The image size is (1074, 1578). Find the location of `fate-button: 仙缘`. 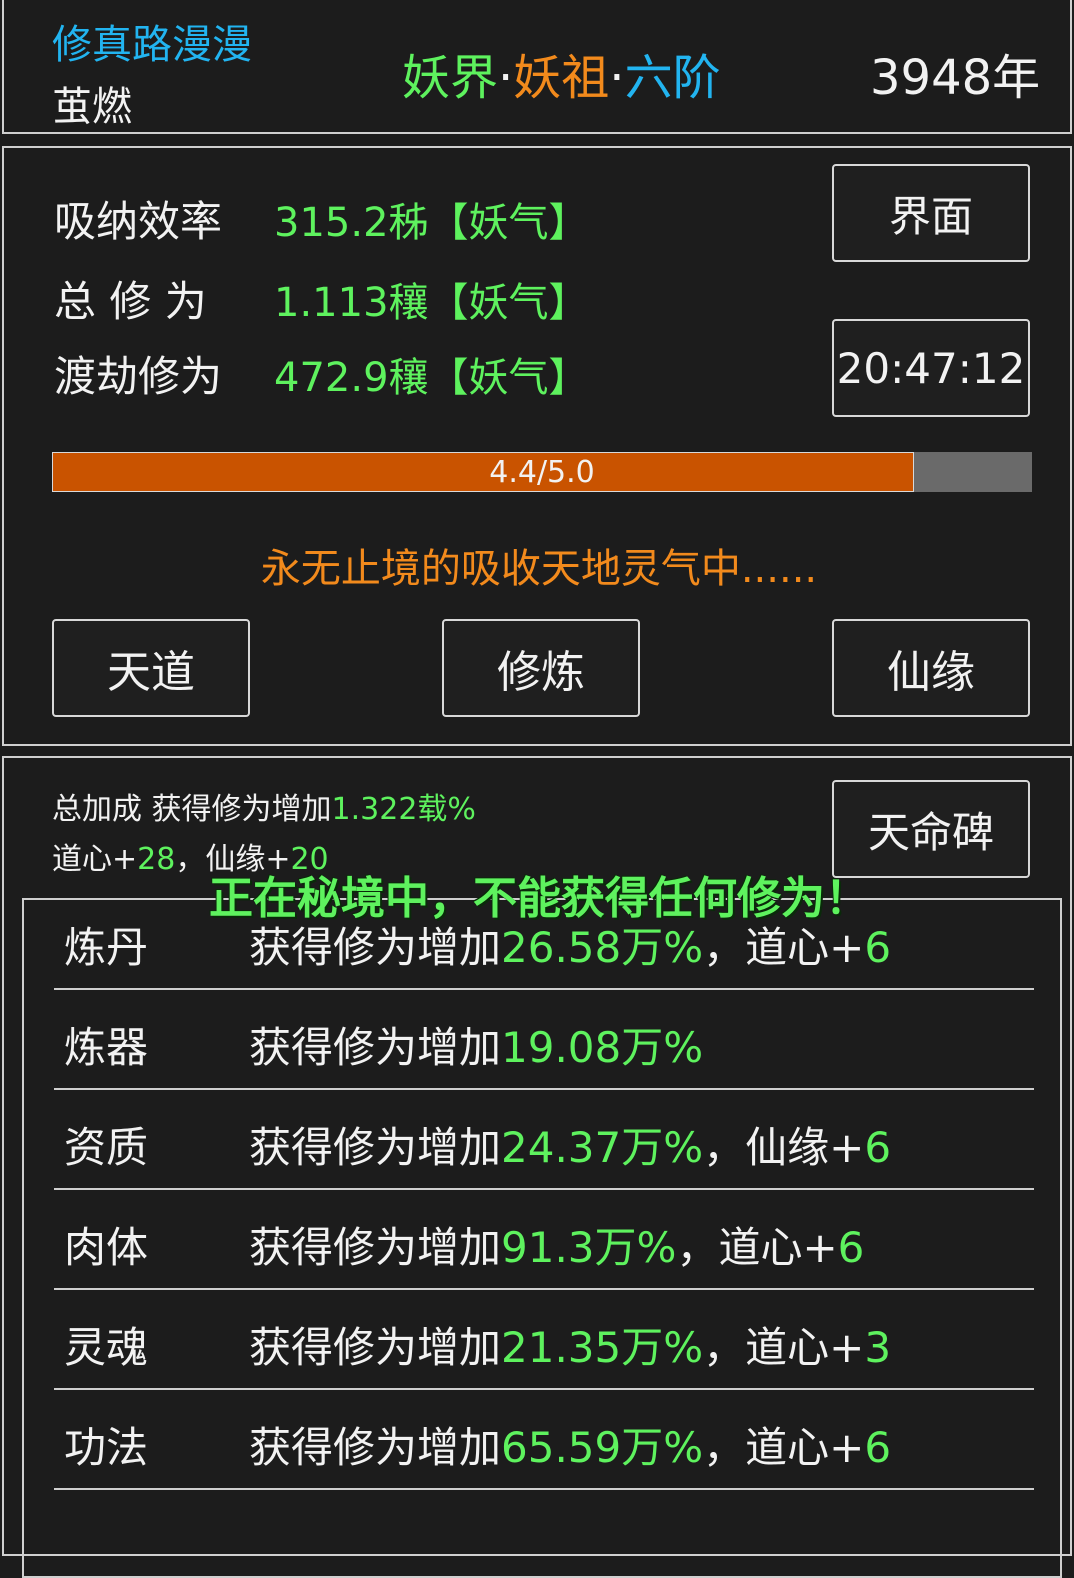

fate-button: 仙缘 is located at coordinates (931, 668).